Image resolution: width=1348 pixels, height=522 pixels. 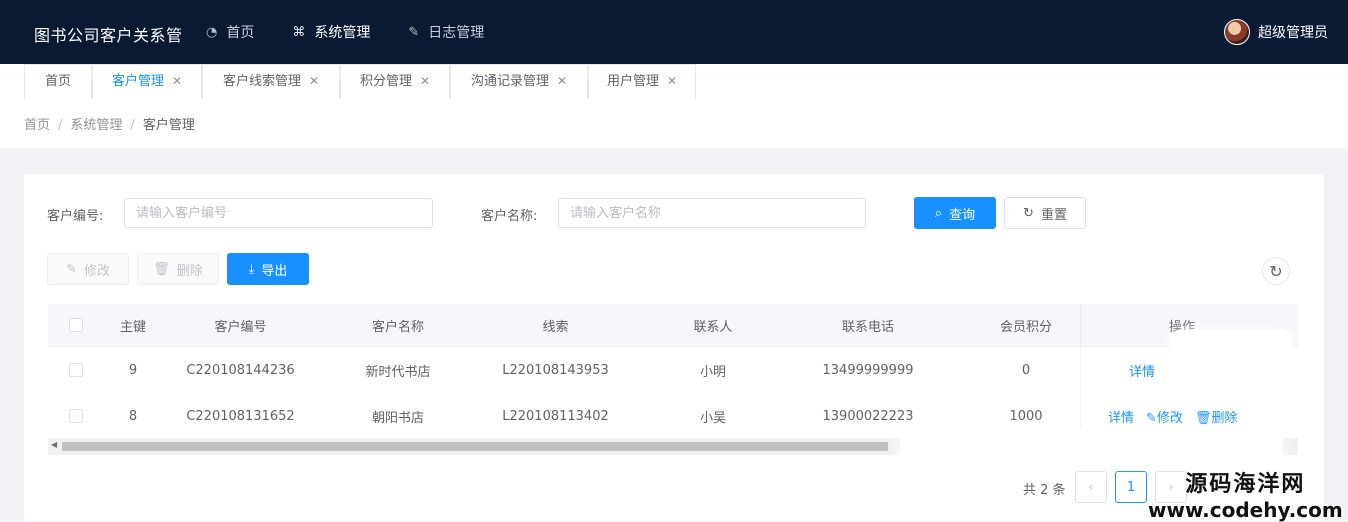 I want to click on download-icon: ⤓, so click(x=251, y=269).